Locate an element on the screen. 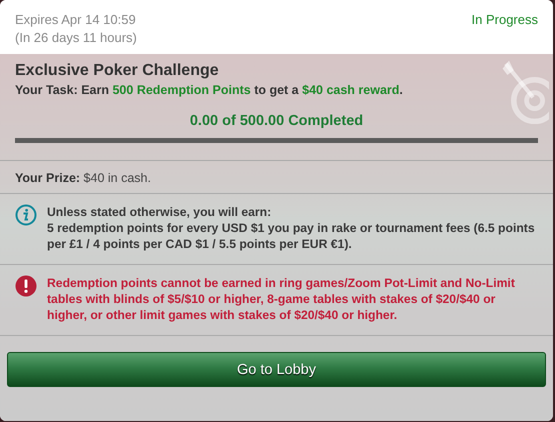 The width and height of the screenshot is (555, 422). time-remaining: (In 26 days 11 hours) is located at coordinates (76, 38).